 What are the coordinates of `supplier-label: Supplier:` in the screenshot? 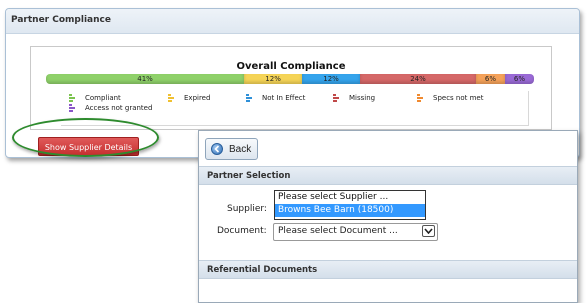 It's located at (247, 209).